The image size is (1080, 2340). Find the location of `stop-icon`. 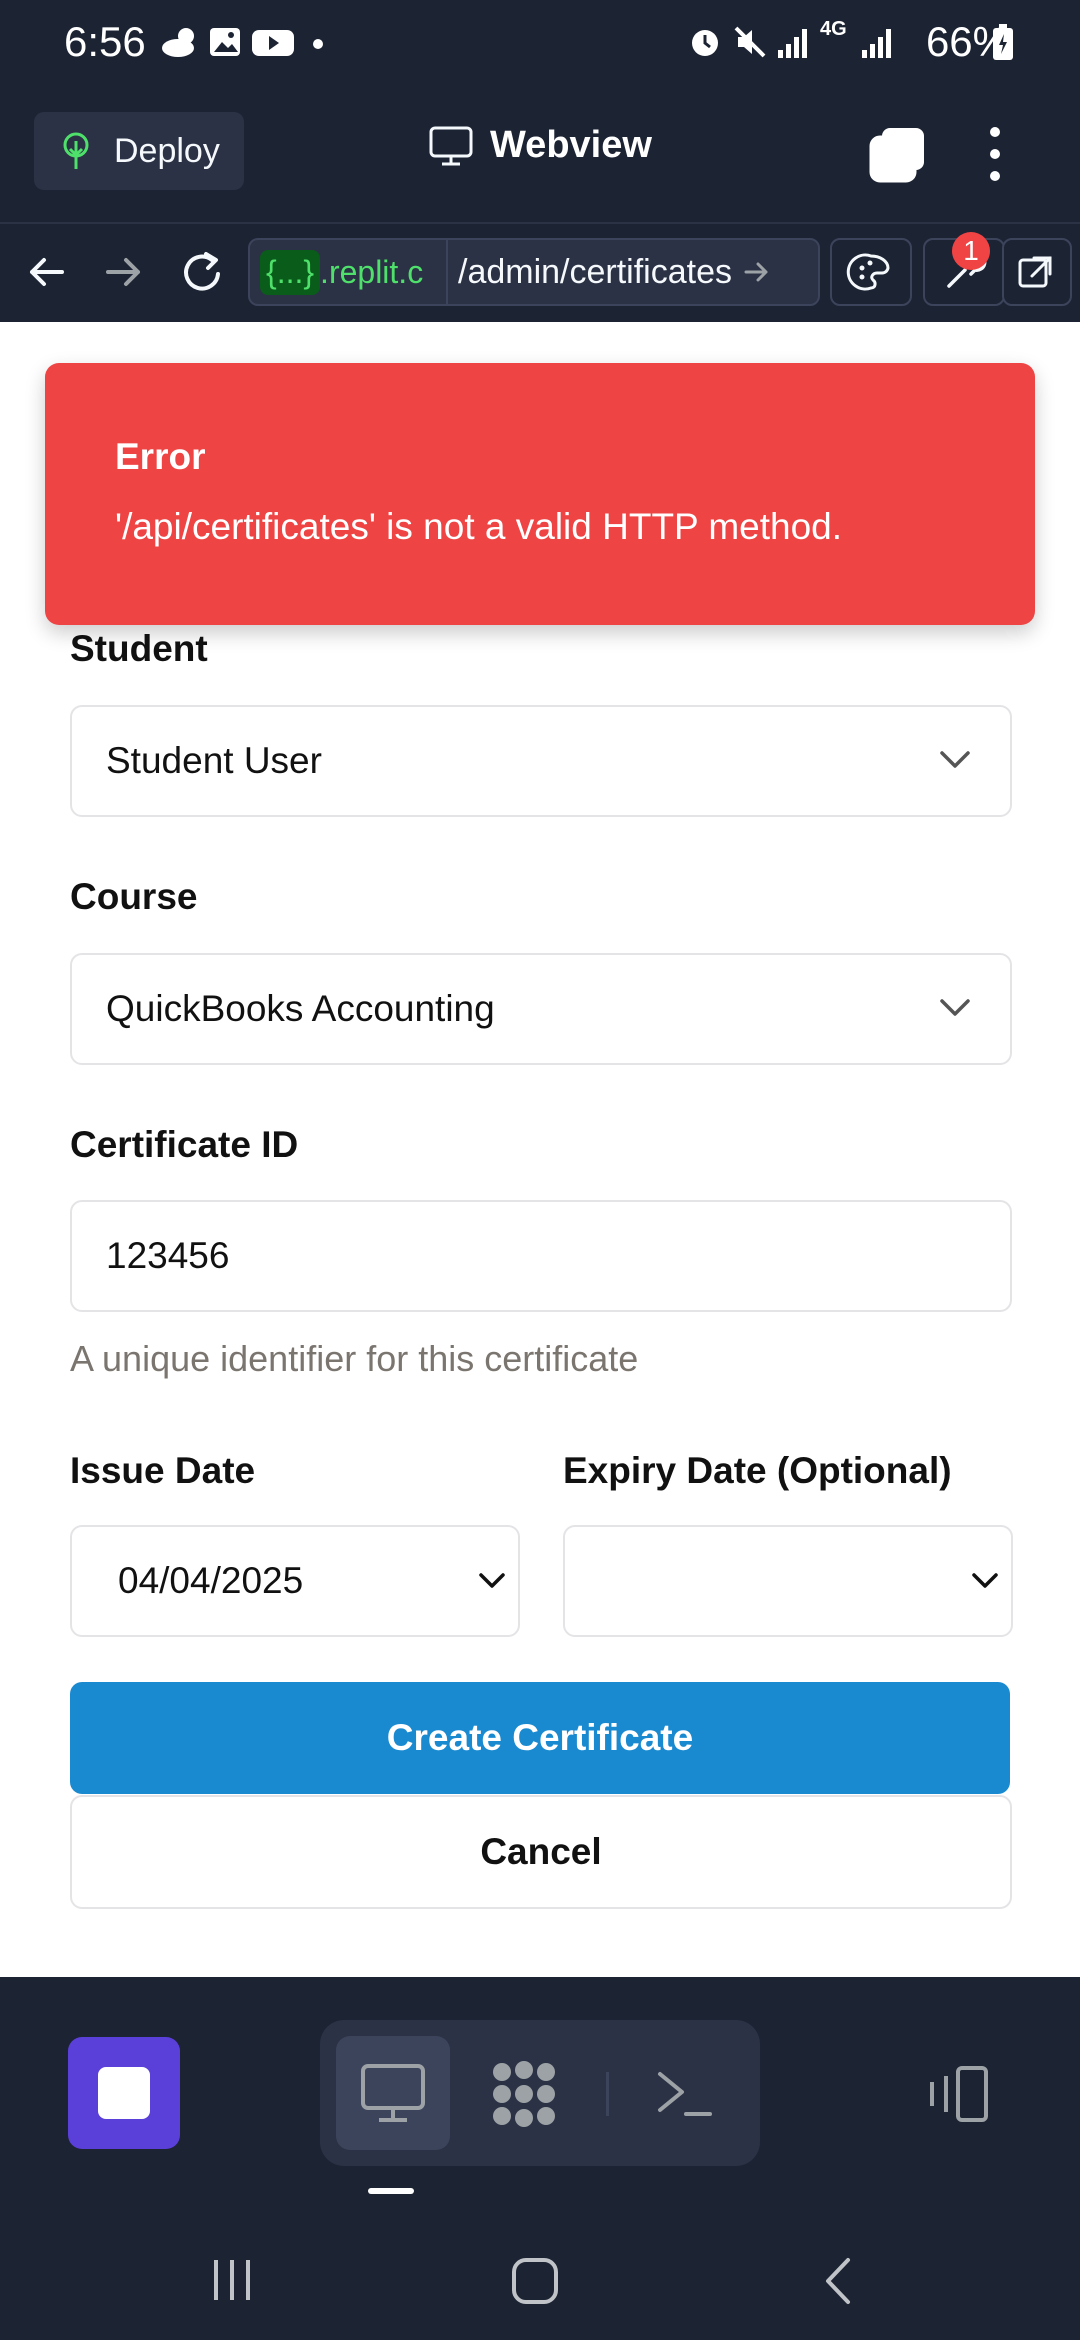

stop-icon is located at coordinates (124, 2093).